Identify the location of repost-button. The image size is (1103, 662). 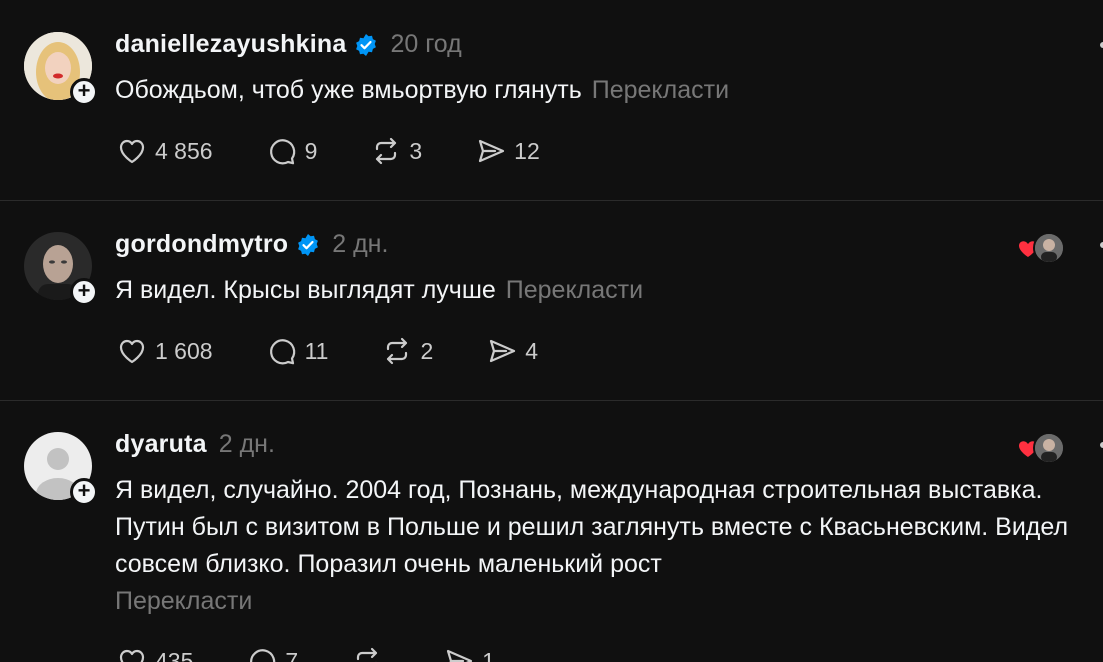
(370, 653).